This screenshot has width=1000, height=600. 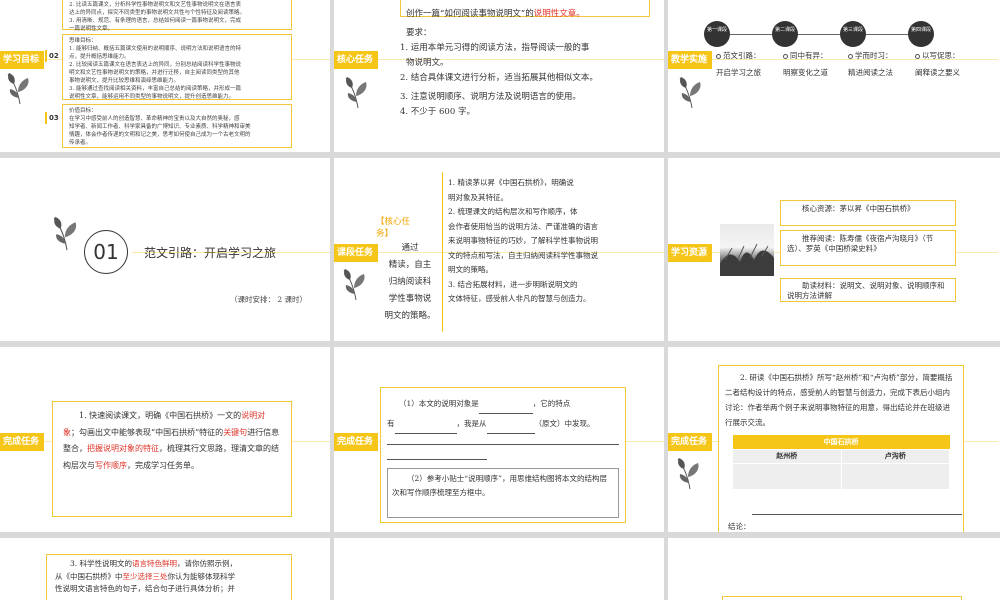 I want to click on section-number: 01, so click(x=106, y=252).